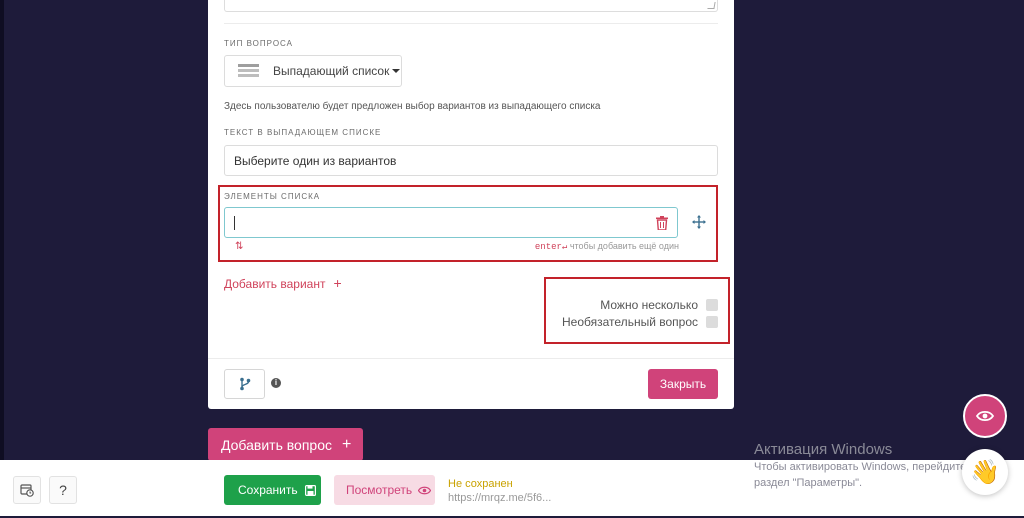 The width and height of the screenshot is (1024, 518). Describe the element at coordinates (823, 449) in the screenshot. I see `windows-activation-title: Активация Windows` at that location.